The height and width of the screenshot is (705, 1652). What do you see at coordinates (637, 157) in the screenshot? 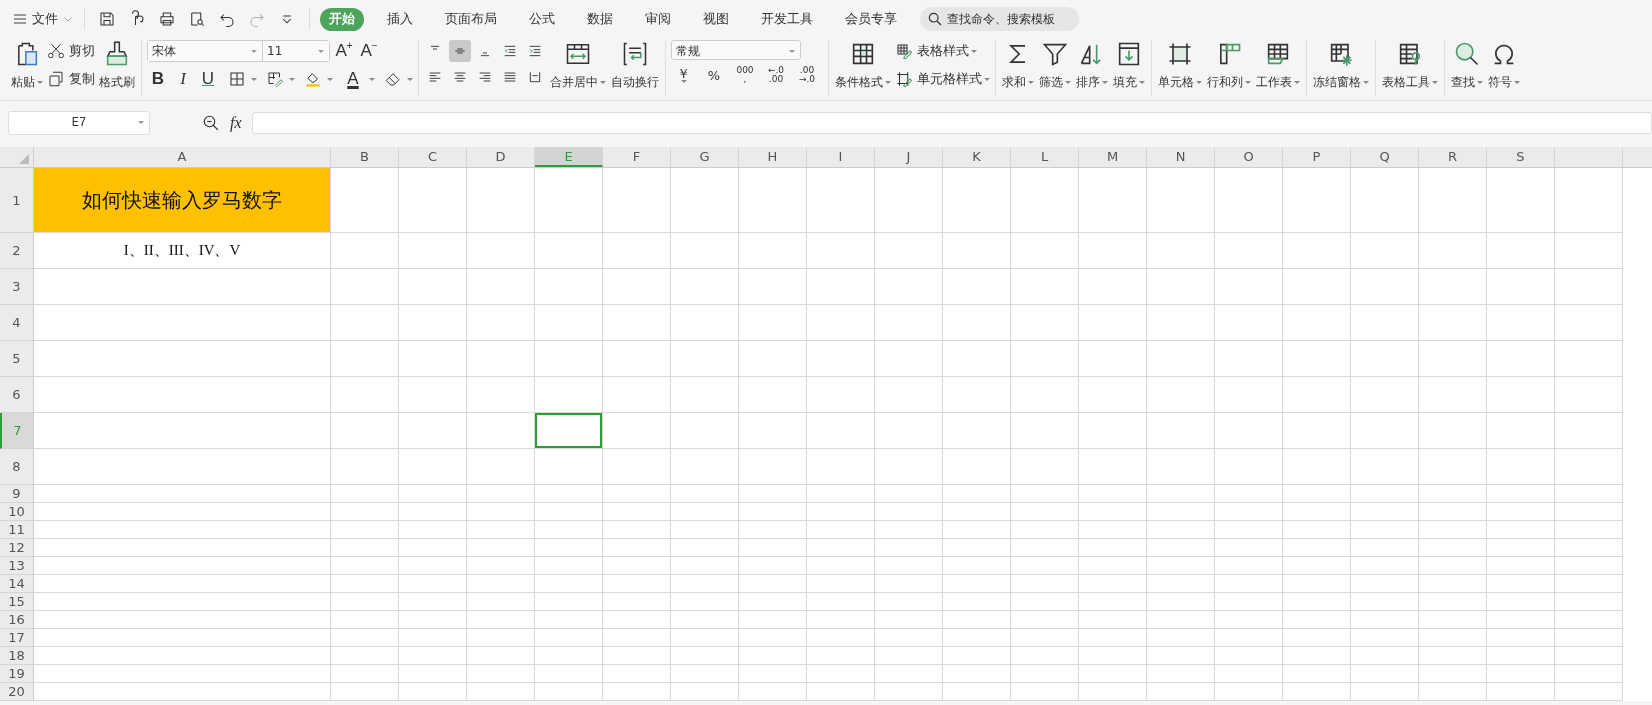
I see `column-header: F` at bounding box center [637, 157].